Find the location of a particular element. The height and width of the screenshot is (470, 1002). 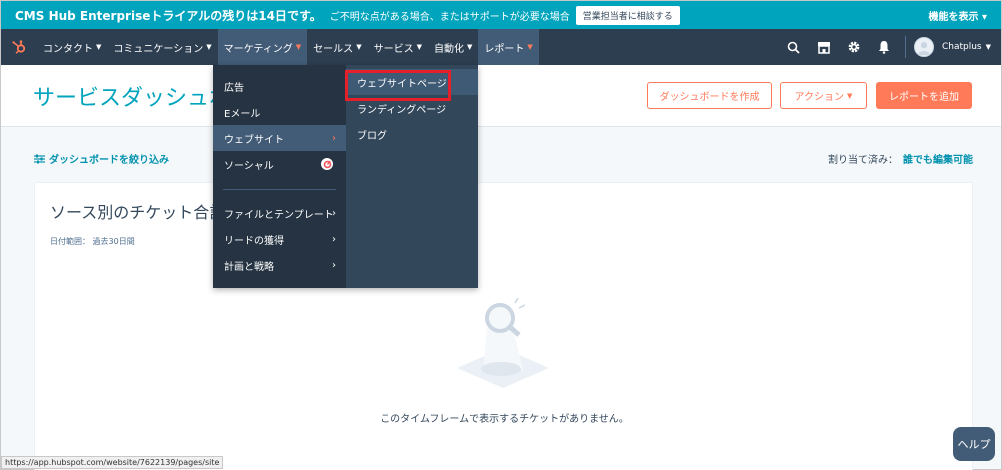

assigned-setting: 割り当て済み： 誰でも編集可能 is located at coordinates (900, 158).